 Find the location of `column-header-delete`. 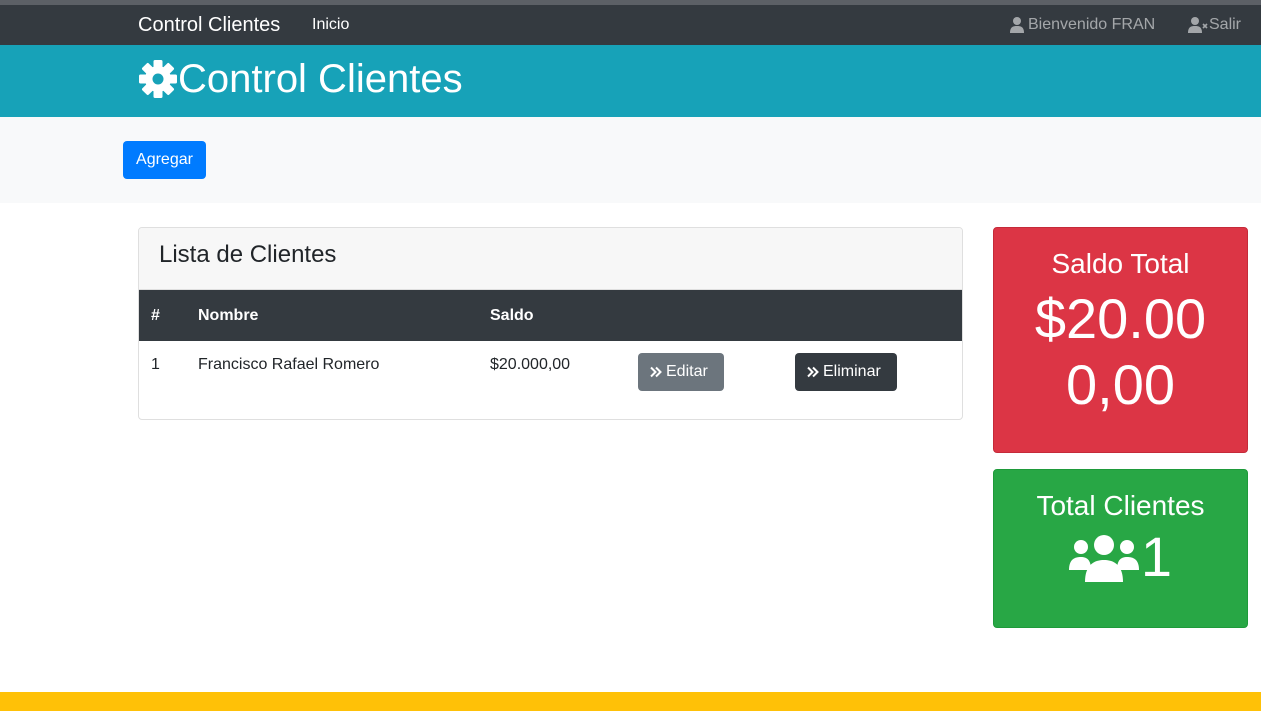

column-header-delete is located at coordinates (878, 315).